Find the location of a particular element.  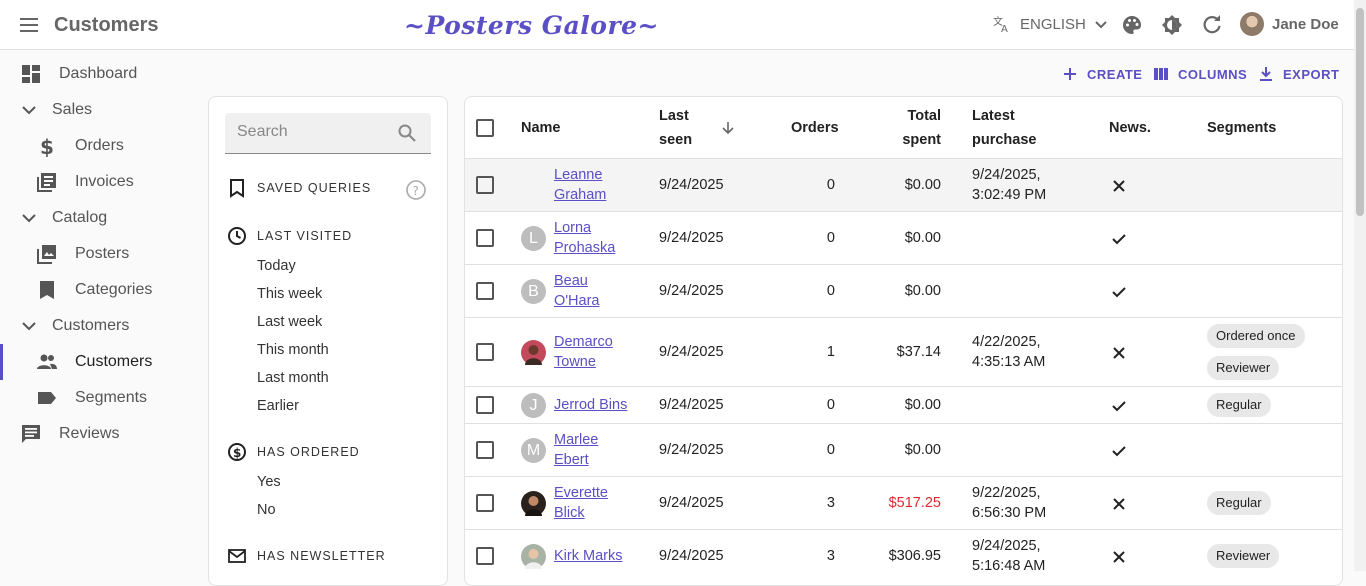

column-header-segments: Segments is located at coordinates (1242, 127).